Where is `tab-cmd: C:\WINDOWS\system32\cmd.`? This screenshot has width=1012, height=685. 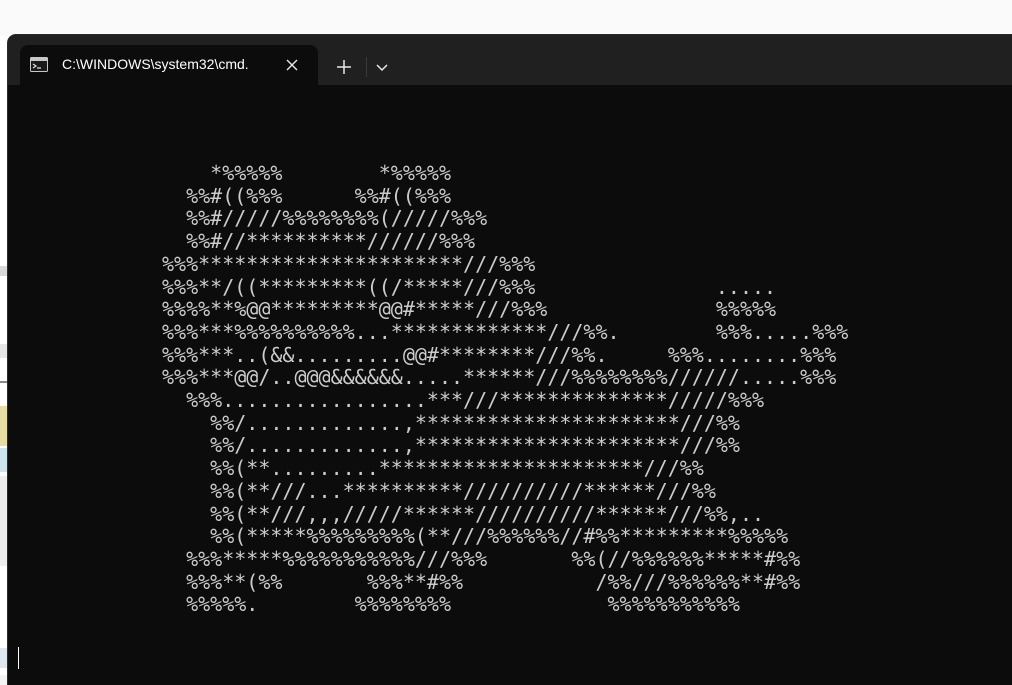
tab-cmd: C:\WINDOWS\system32\cmd. is located at coordinates (169, 65).